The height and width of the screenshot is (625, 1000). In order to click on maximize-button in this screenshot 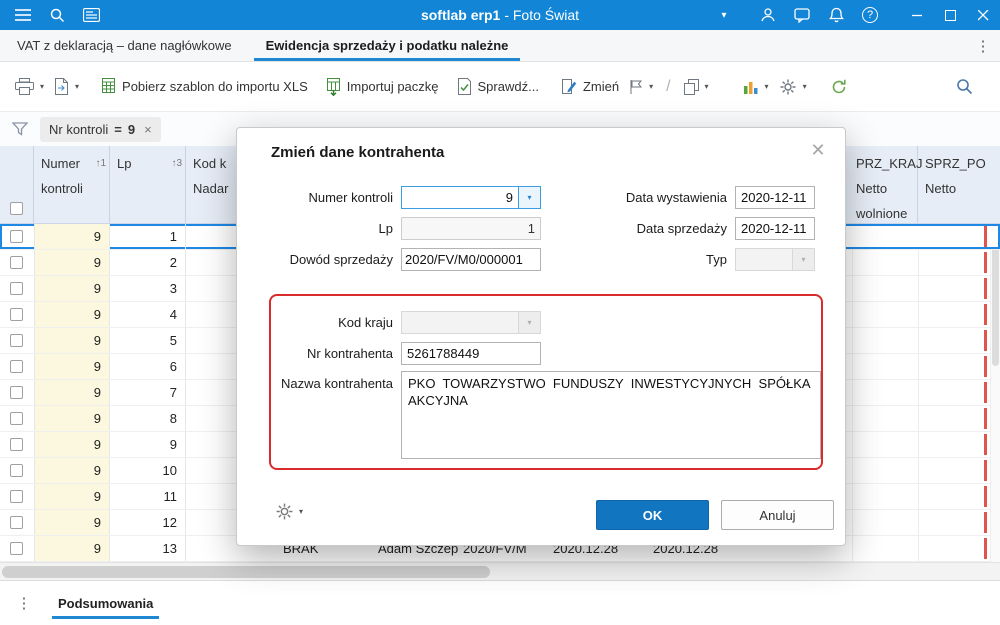, I will do `click(950, 15)`.